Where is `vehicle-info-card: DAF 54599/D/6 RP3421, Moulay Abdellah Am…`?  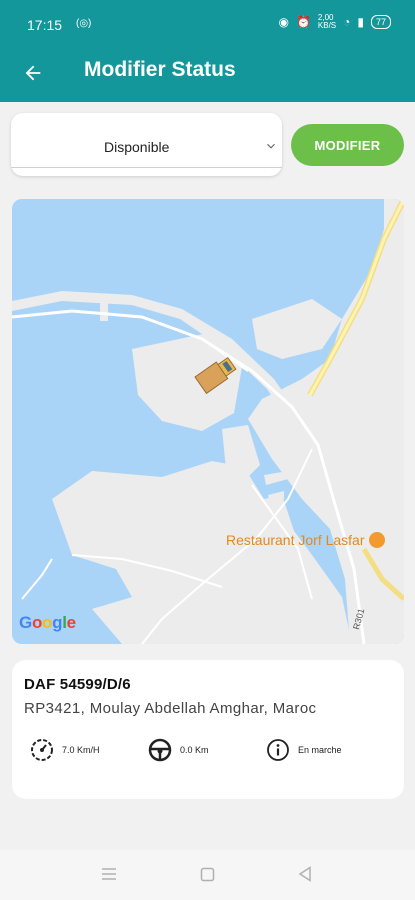
vehicle-info-card: DAF 54599/D/6 RP3421, Moulay Abdellah Am… is located at coordinates (208, 729).